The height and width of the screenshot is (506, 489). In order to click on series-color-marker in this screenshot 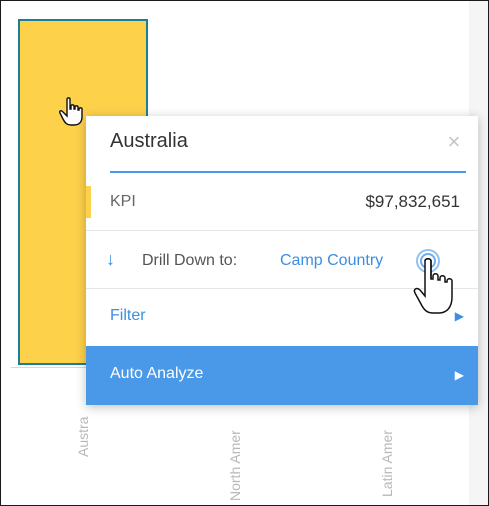, I will do `click(88, 202)`.